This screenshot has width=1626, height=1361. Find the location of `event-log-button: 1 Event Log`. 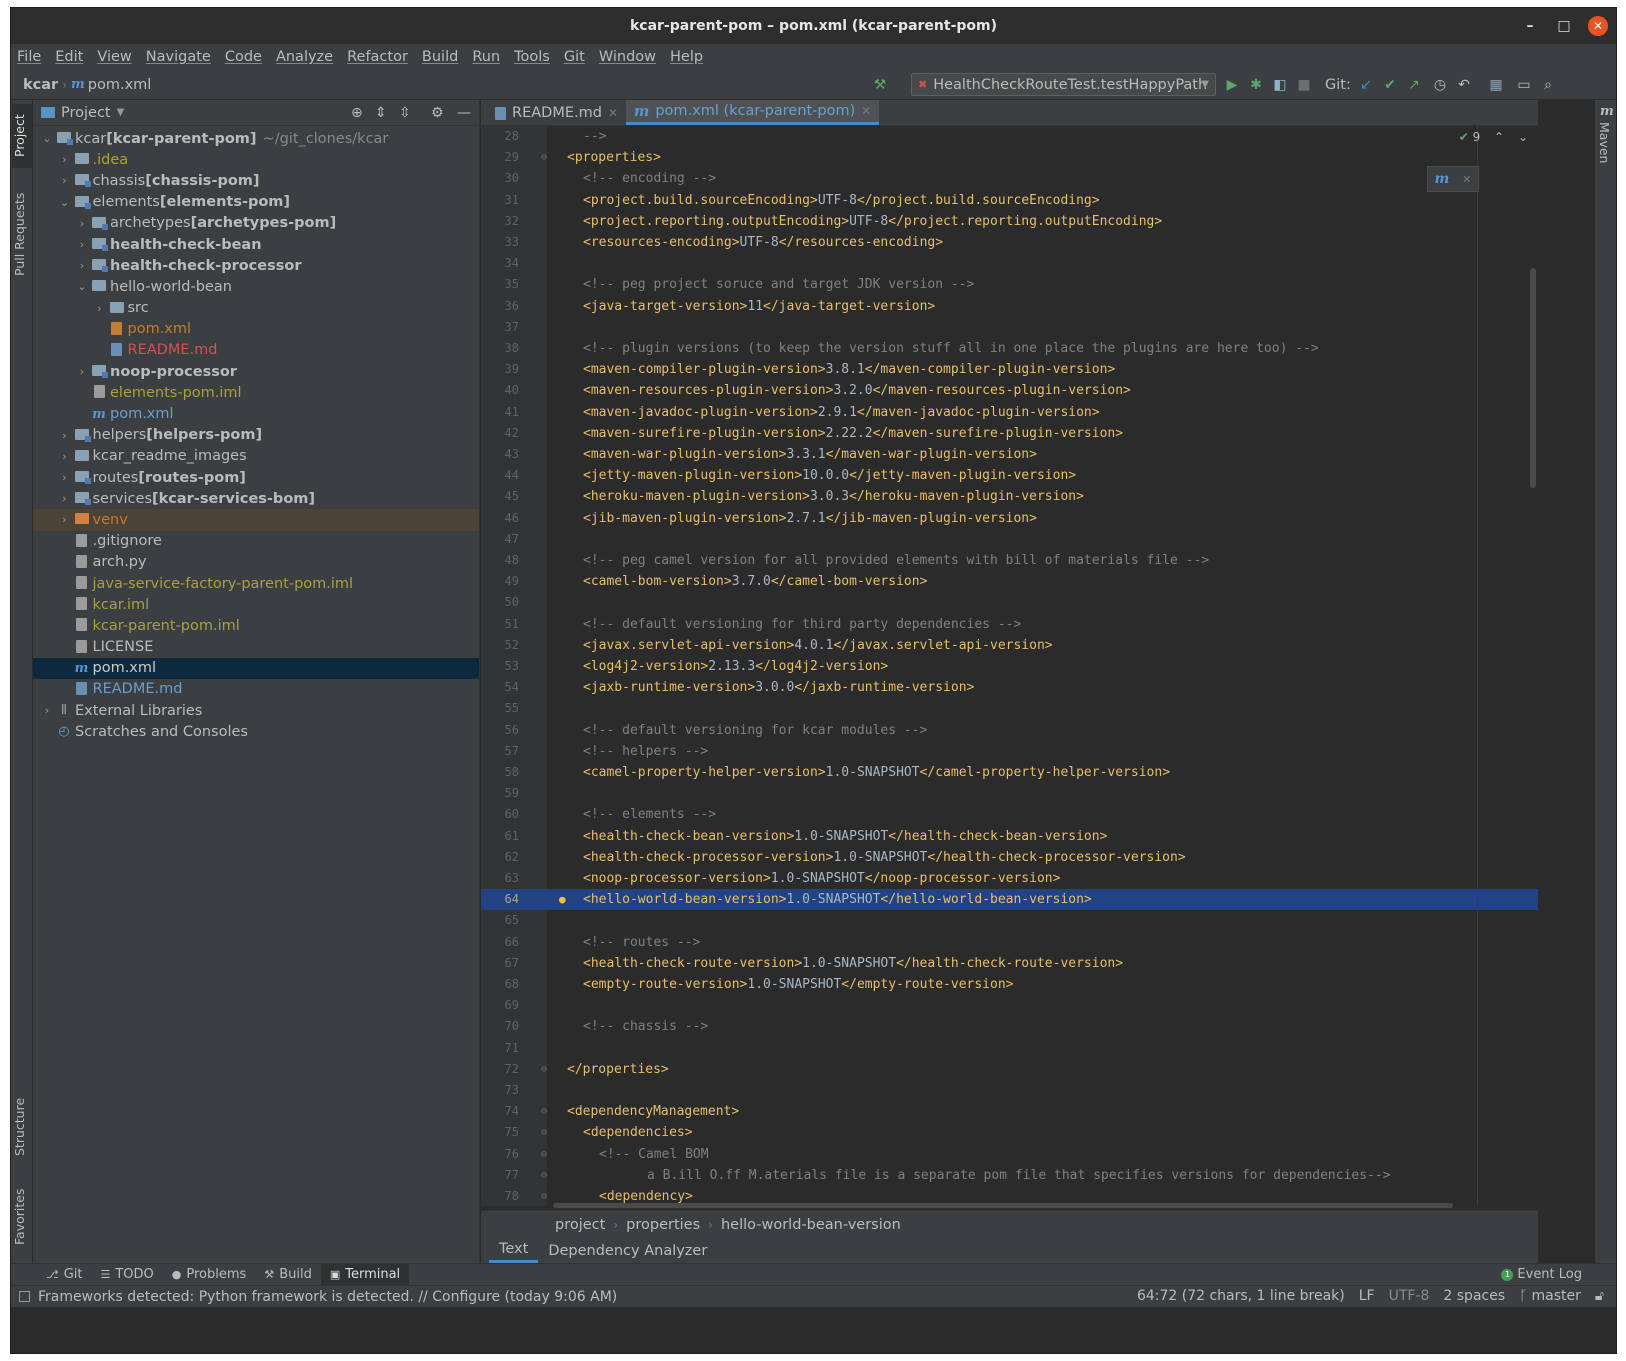

event-log-button: 1 Event Log is located at coordinates (1541, 1274).